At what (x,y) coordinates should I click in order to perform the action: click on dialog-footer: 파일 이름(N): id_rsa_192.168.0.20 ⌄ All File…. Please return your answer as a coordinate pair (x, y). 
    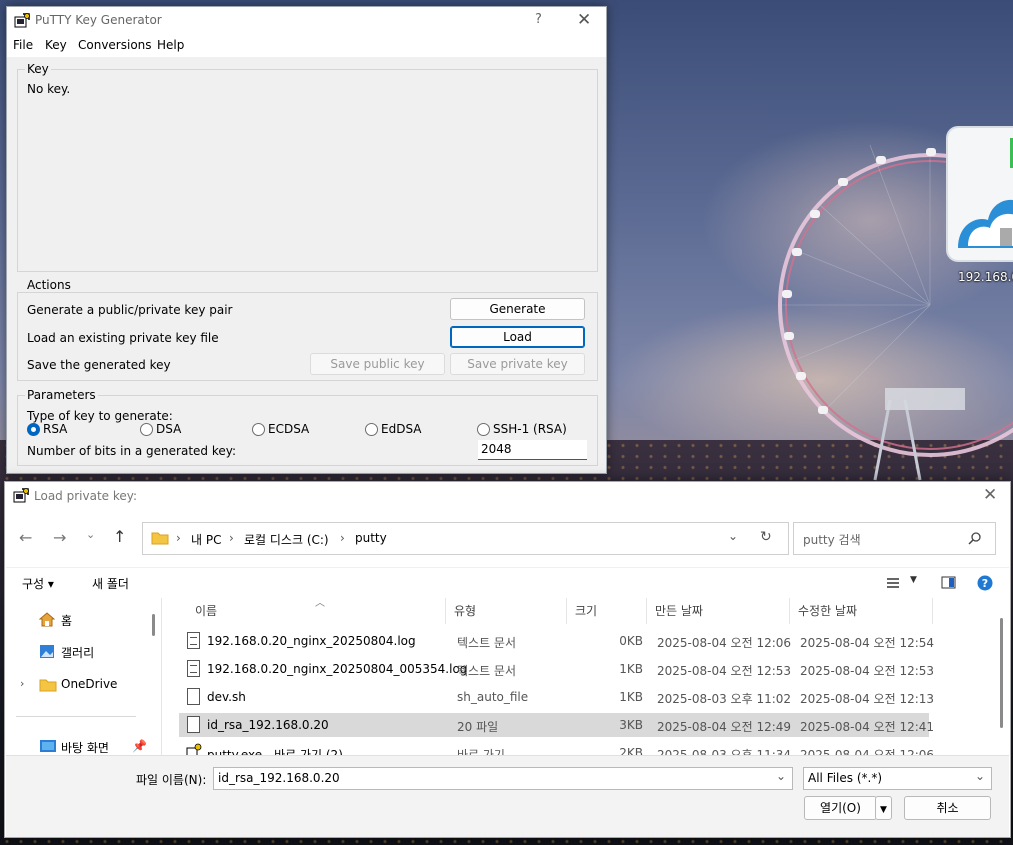
    Looking at the image, I should click on (507, 796).